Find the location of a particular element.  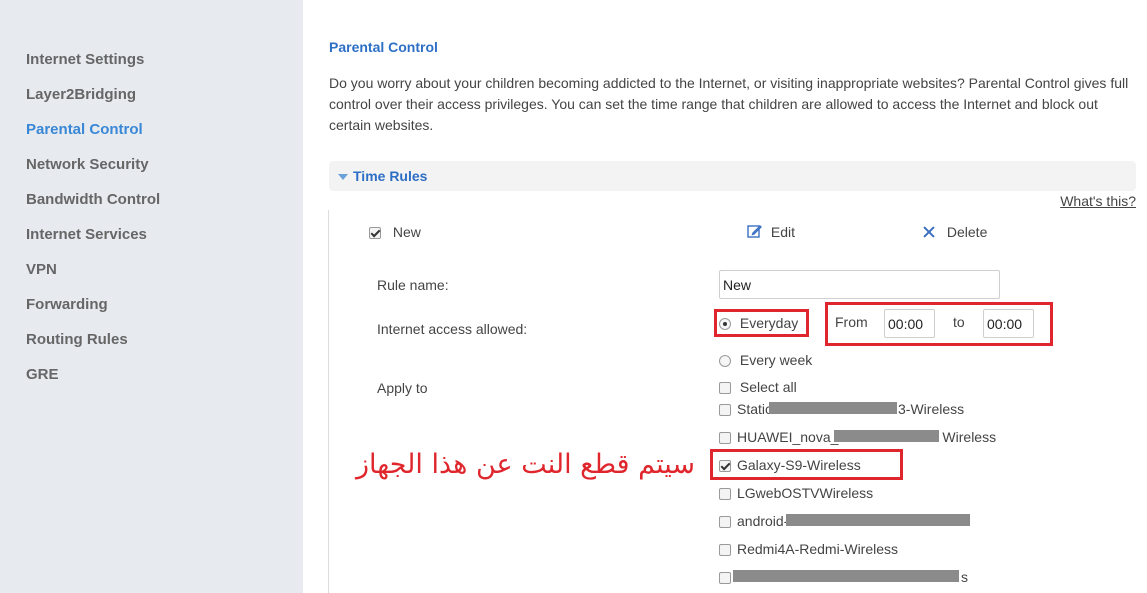

device-name-suffix: s is located at coordinates (964, 577).